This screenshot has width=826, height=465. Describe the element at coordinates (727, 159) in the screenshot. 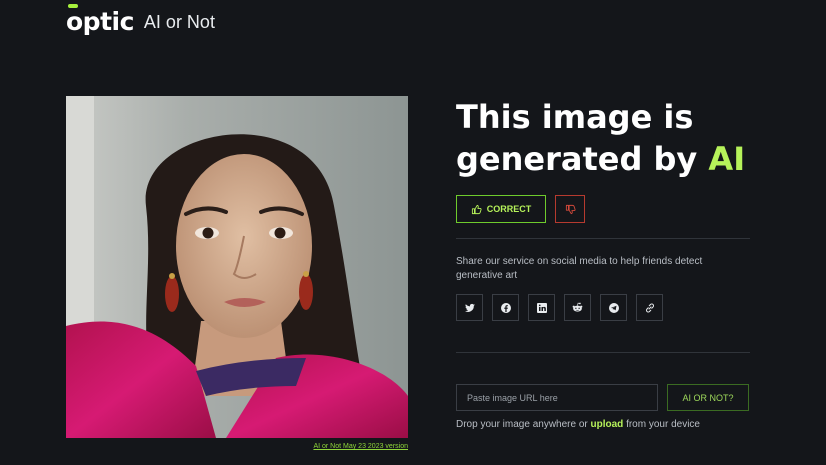

I see `result-verdict: AI` at that location.